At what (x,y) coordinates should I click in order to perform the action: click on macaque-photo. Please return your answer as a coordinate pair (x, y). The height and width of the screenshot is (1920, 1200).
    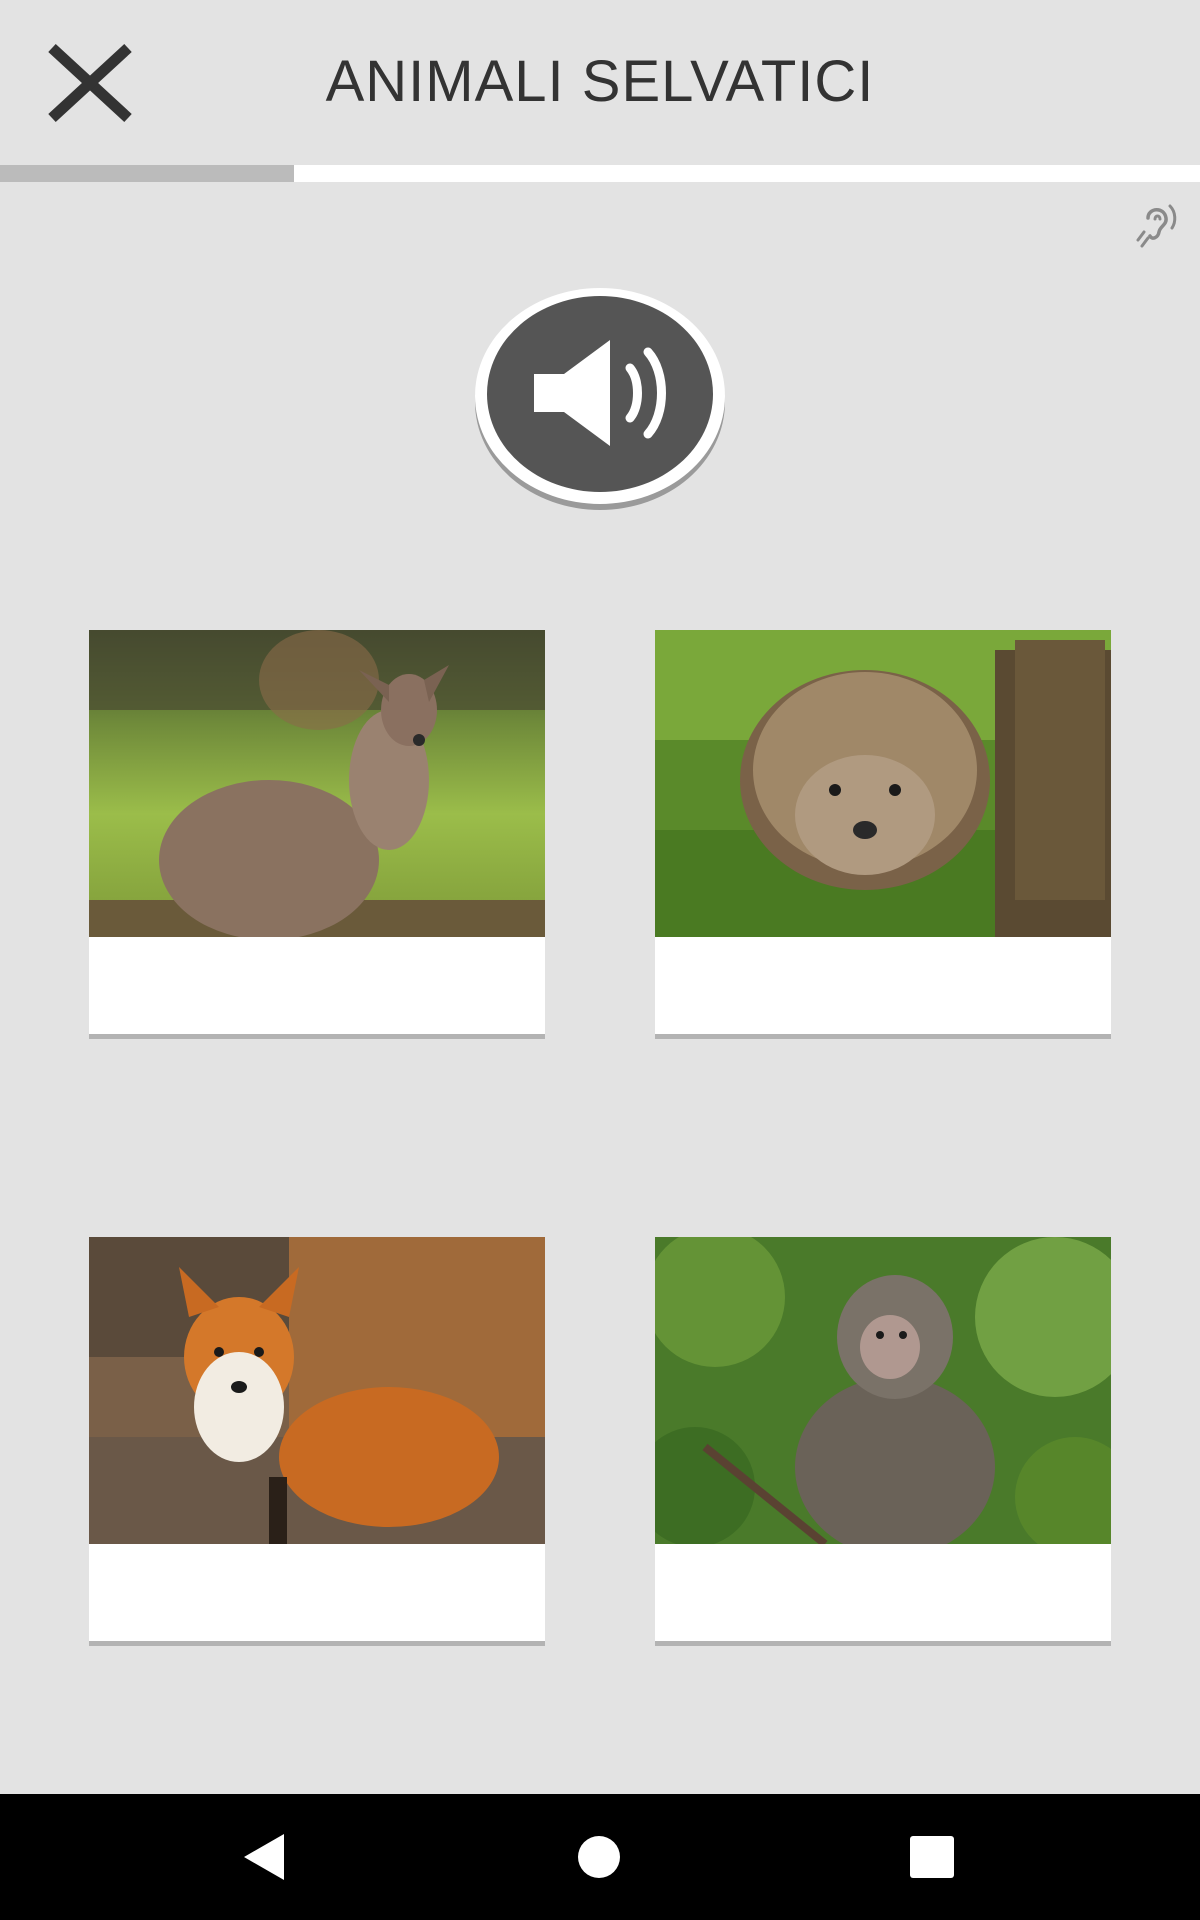
    Looking at the image, I should click on (883, 1390).